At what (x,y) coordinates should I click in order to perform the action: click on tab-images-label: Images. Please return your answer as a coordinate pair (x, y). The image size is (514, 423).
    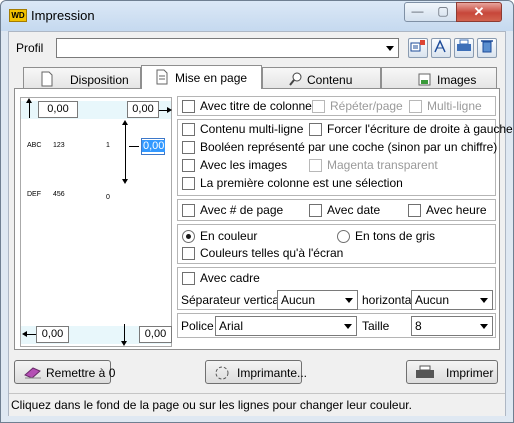
    Looking at the image, I should click on (457, 80).